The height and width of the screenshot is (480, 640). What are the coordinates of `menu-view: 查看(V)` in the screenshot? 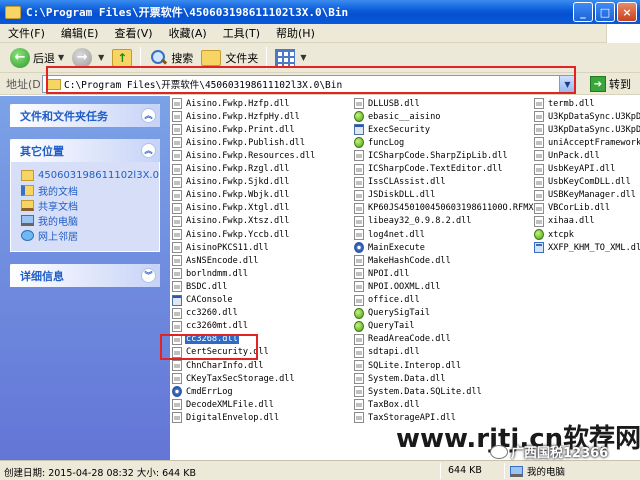 It's located at (133, 33).